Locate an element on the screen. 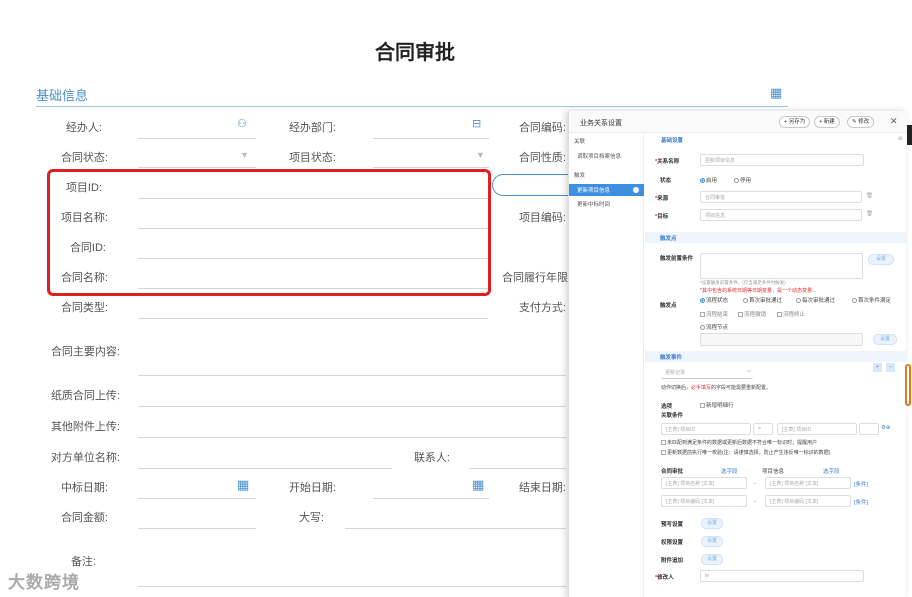 Image resolution: width=912 pixels, height=597 pixels. remark-field is located at coordinates (352, 586).